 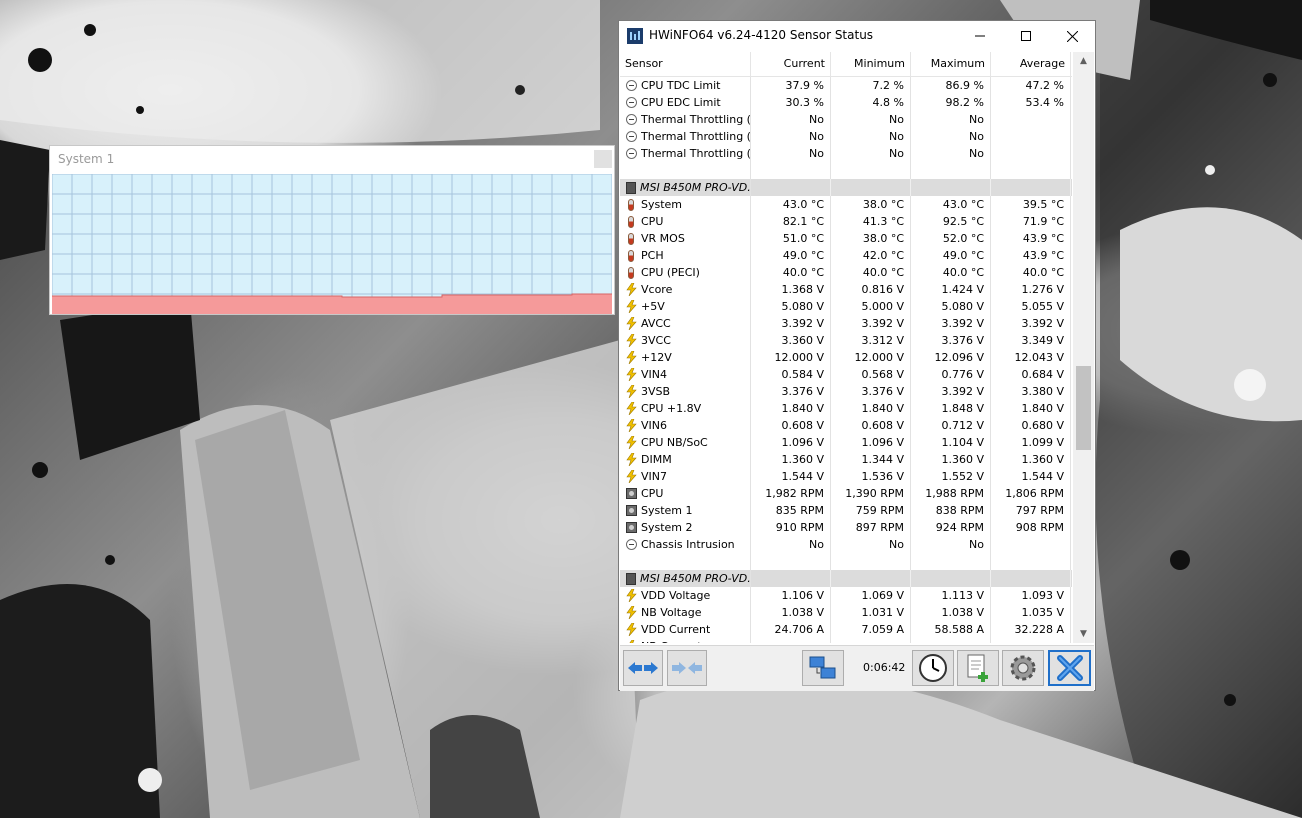 What do you see at coordinates (685, 640) in the screenshot?
I see `sensor-name-cell: NB Current` at bounding box center [685, 640].